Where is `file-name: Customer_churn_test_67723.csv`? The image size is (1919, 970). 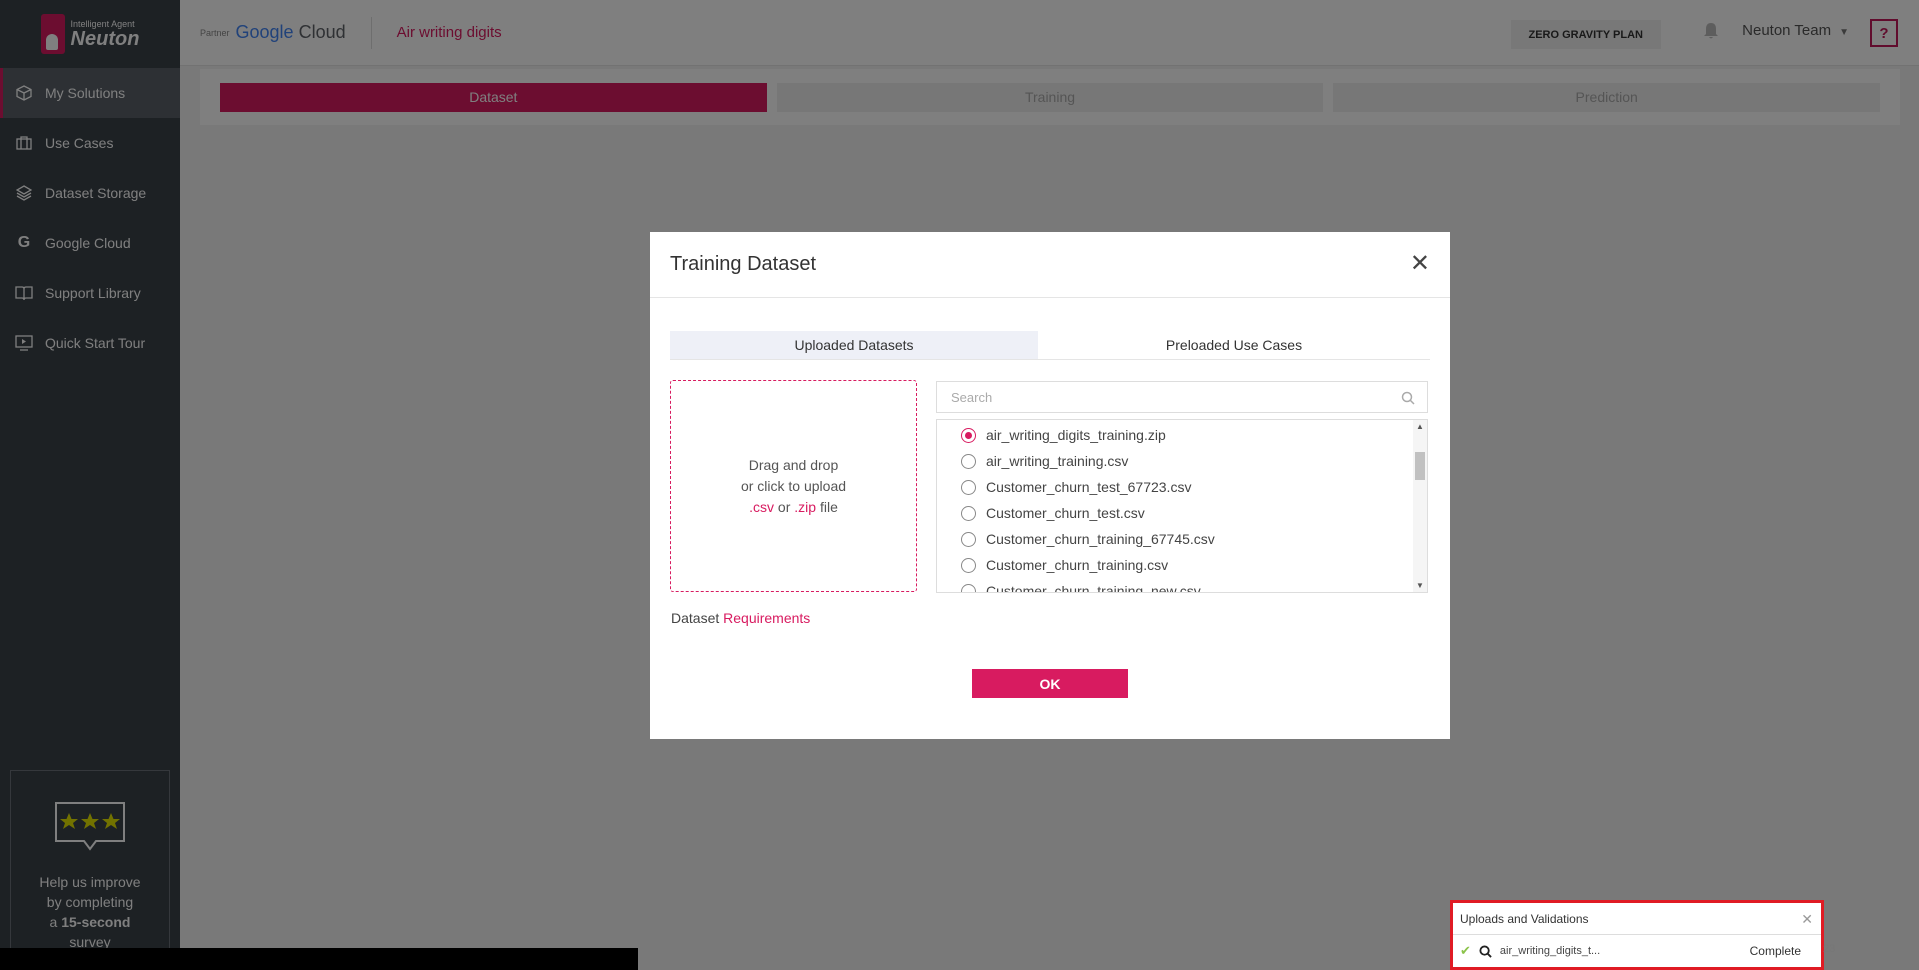 file-name: Customer_churn_test_67723.csv is located at coordinates (1089, 487).